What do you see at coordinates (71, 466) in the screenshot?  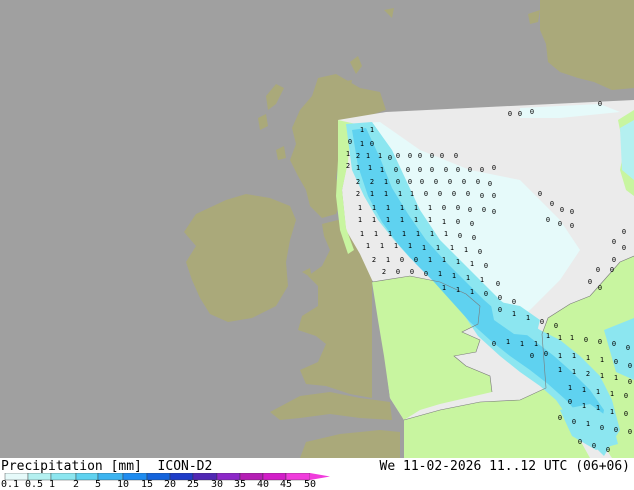 I see `legend-title: Precipitation [mm]` at bounding box center [71, 466].